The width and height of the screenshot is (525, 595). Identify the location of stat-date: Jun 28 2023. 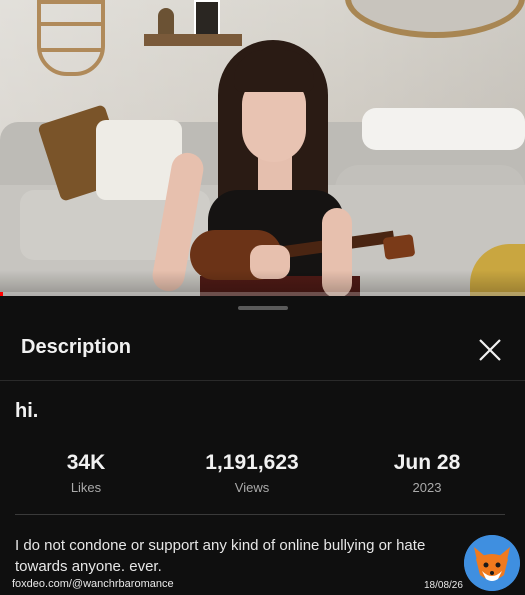
(427, 472).